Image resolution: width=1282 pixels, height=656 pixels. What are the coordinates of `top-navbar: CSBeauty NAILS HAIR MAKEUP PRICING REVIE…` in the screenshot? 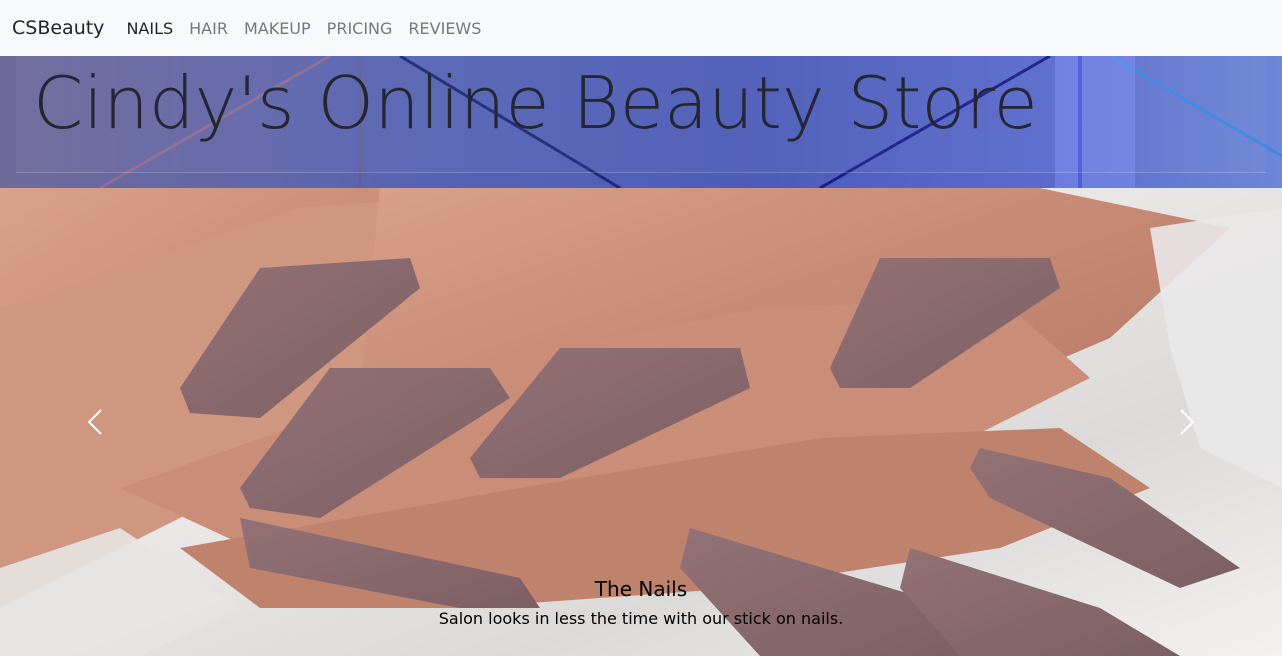 It's located at (641, 28).